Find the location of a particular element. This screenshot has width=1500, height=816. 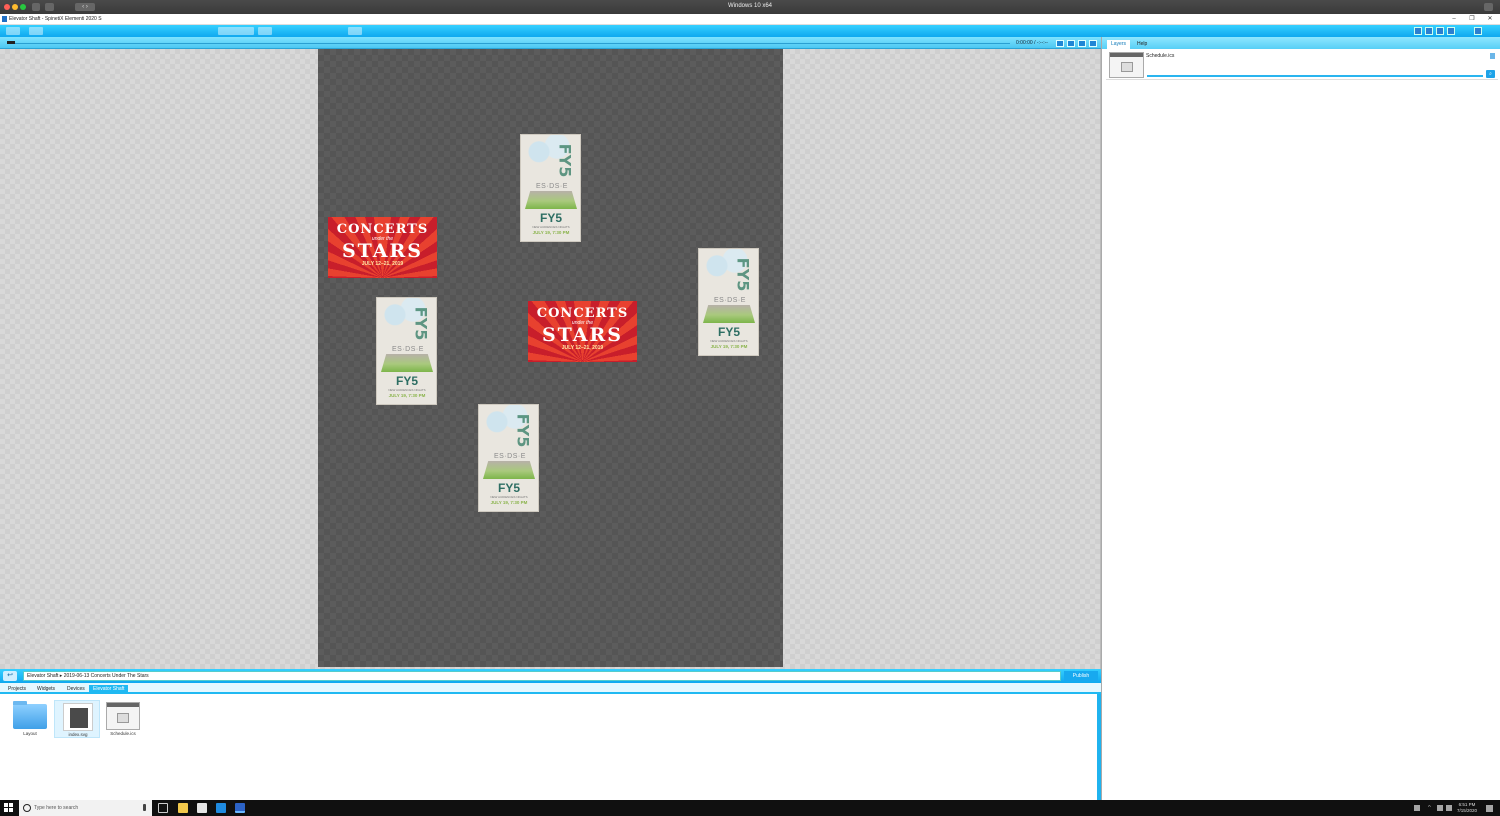

tab-devices: Devices is located at coordinates (76, 689).